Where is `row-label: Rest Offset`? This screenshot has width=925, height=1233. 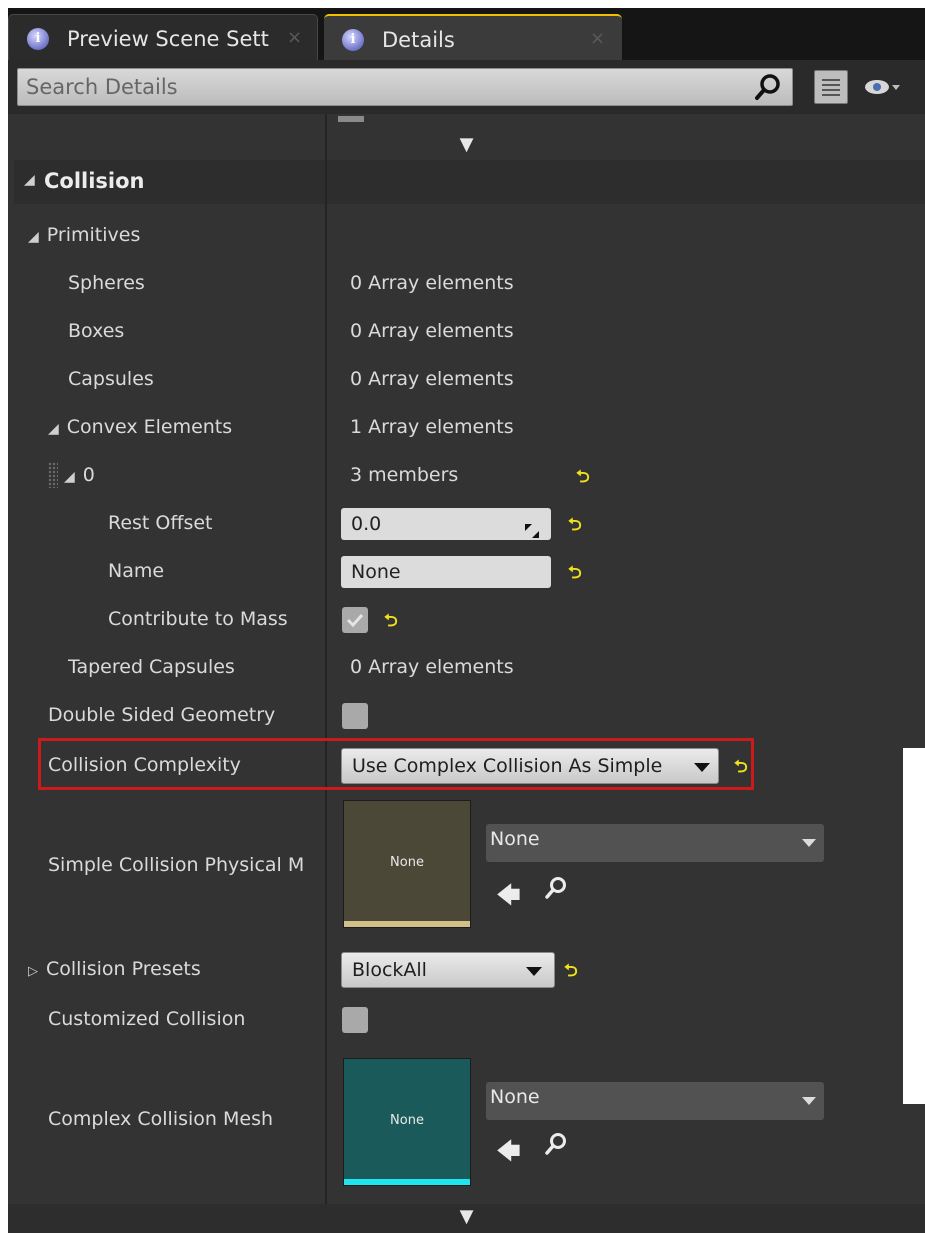 row-label: Rest Offset is located at coordinates (160, 523).